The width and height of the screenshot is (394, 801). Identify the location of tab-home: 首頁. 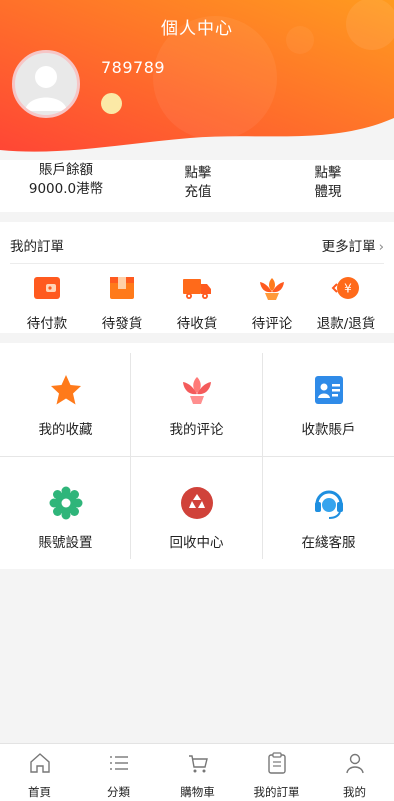
(39, 772).